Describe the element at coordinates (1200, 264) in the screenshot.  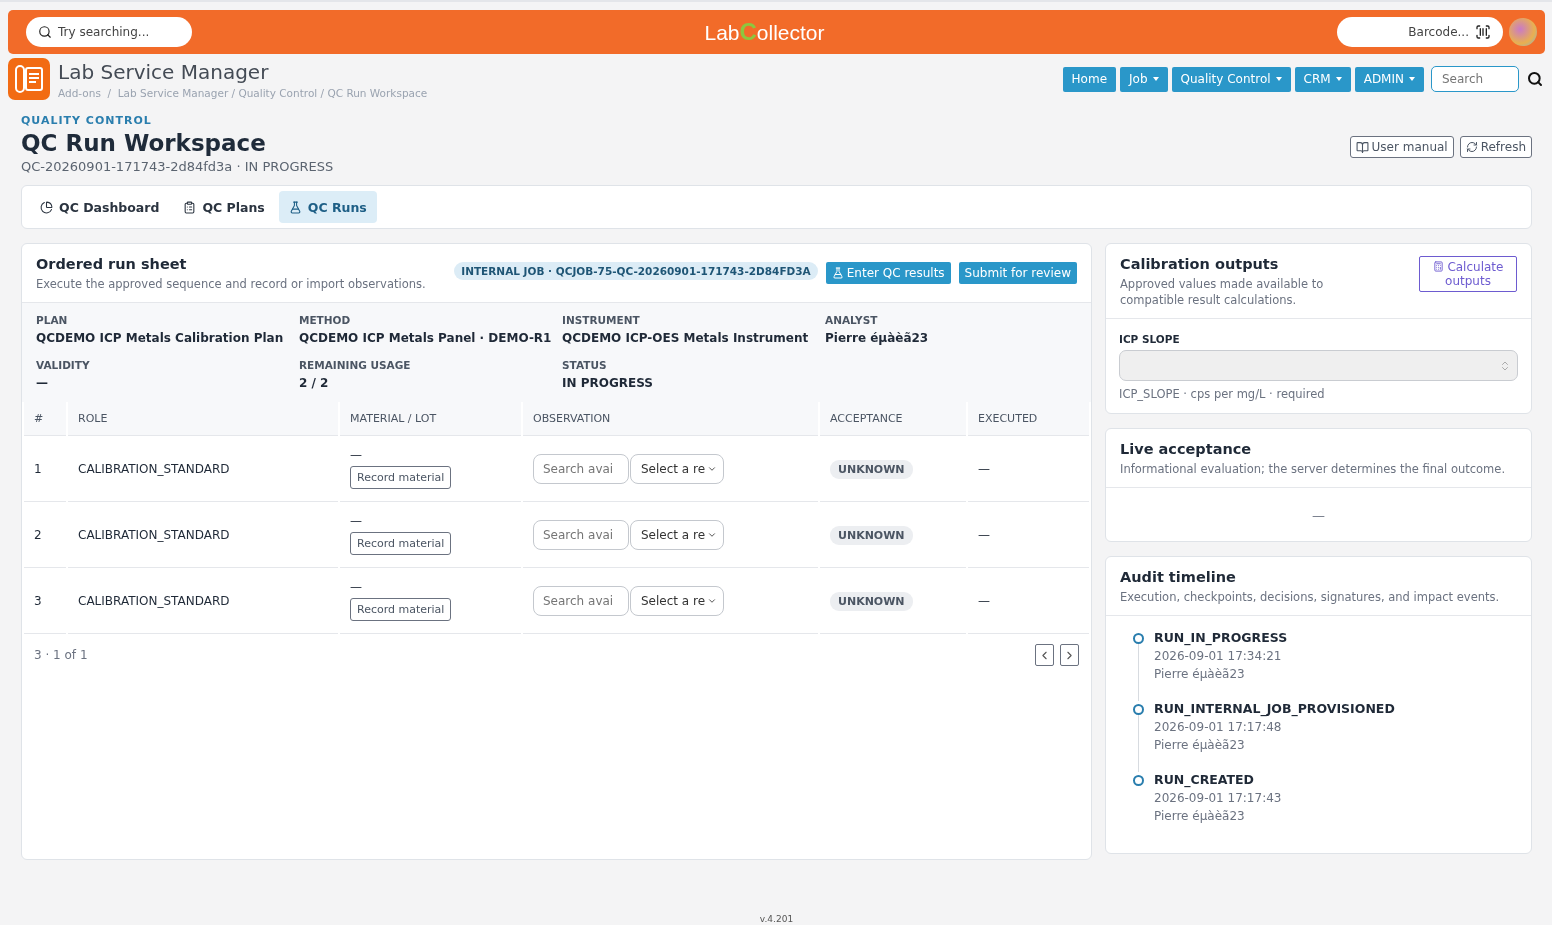
I see `card-title: Calibration outputs` at that location.